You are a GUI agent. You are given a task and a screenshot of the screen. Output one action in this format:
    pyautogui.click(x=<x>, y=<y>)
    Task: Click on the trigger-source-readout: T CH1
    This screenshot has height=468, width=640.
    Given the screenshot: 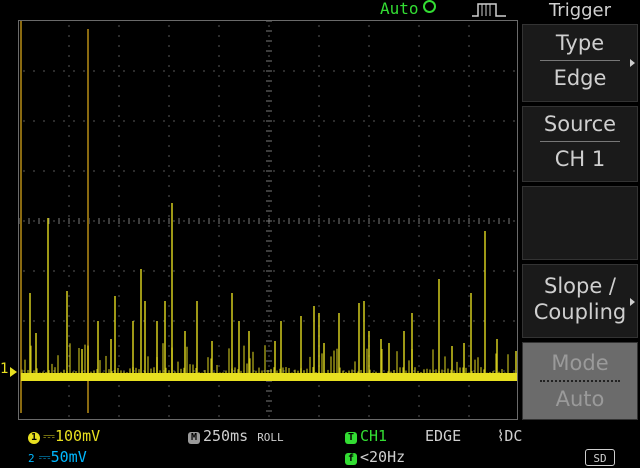 What is the action you would take?
    pyautogui.click(x=366, y=436)
    